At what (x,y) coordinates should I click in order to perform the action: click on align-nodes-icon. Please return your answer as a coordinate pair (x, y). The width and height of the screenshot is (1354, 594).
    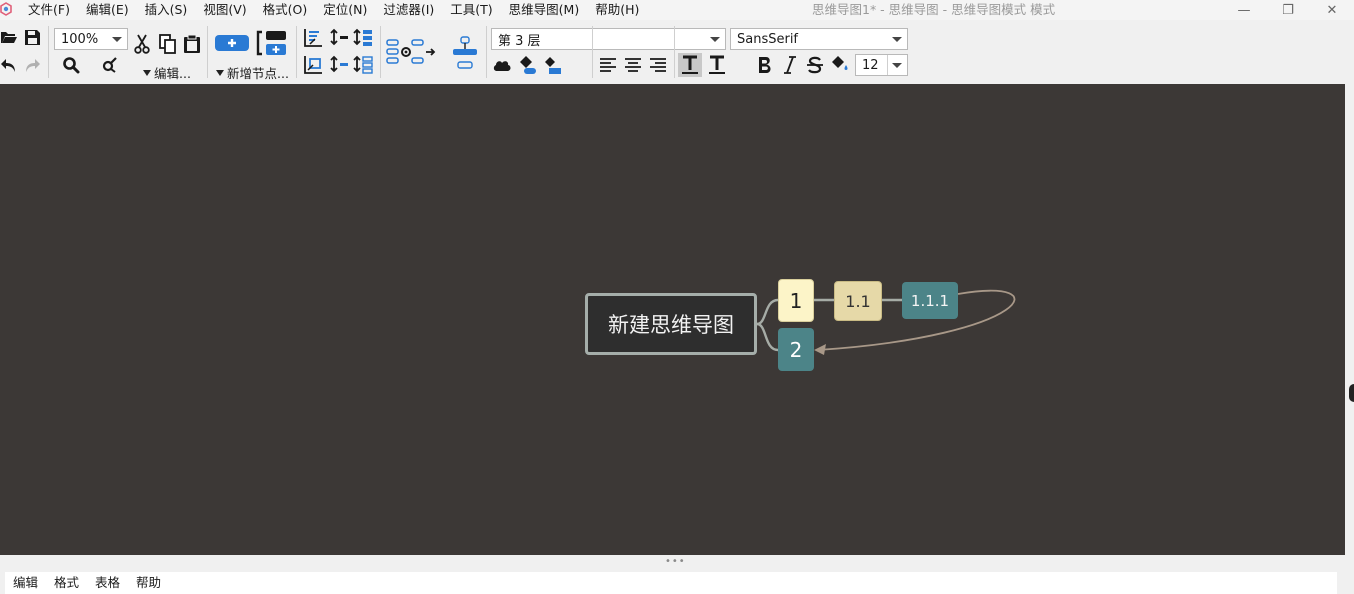
    Looking at the image, I should click on (465, 53).